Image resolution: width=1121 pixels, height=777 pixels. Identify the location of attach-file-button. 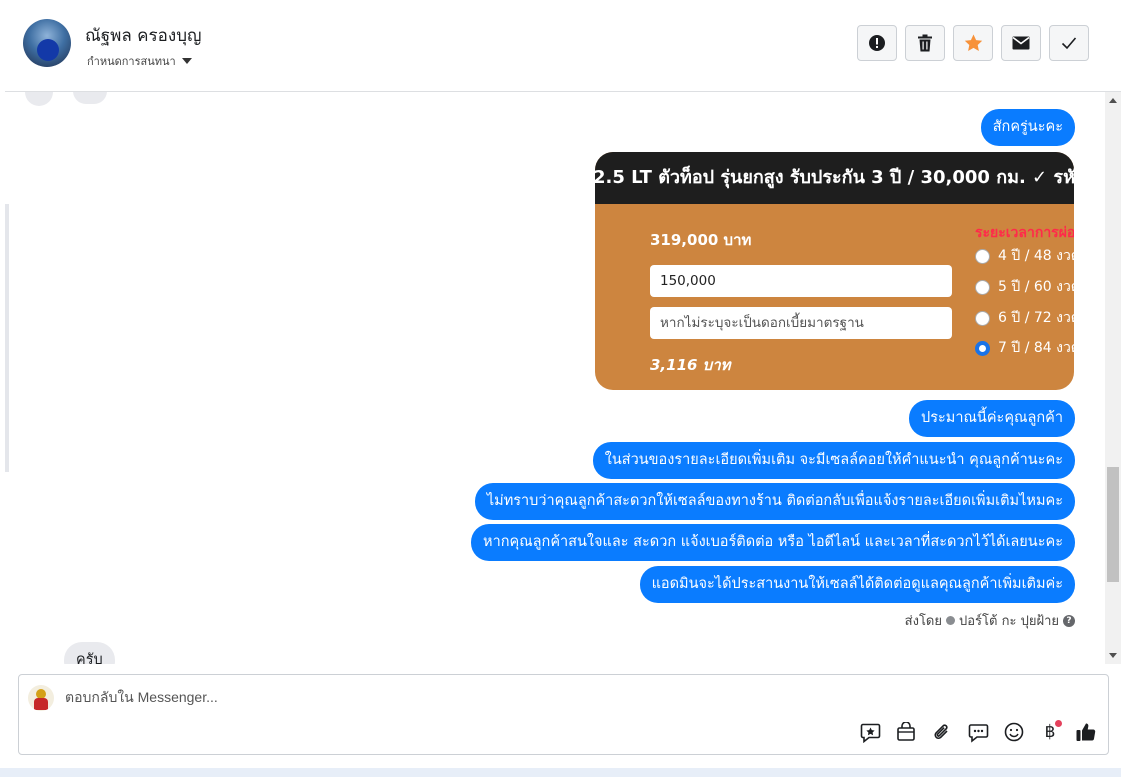
(942, 732).